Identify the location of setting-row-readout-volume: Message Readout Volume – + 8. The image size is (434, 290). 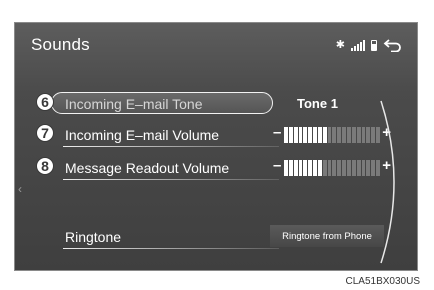
(213, 168).